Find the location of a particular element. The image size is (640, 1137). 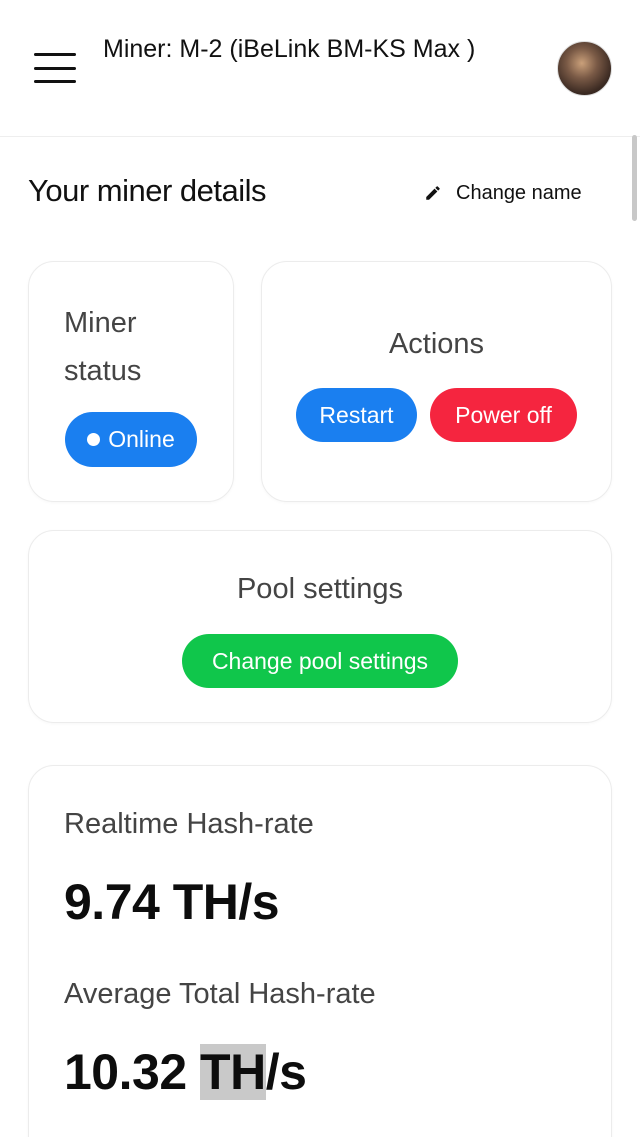

status-dot-icon is located at coordinates (94, 439).